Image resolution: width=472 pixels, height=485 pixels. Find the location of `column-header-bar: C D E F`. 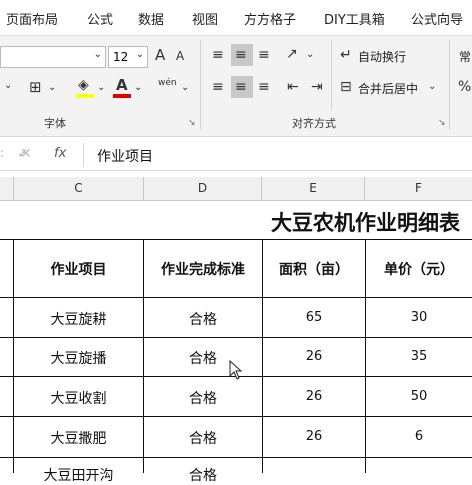

column-header-bar: C D E F is located at coordinates (236, 189).